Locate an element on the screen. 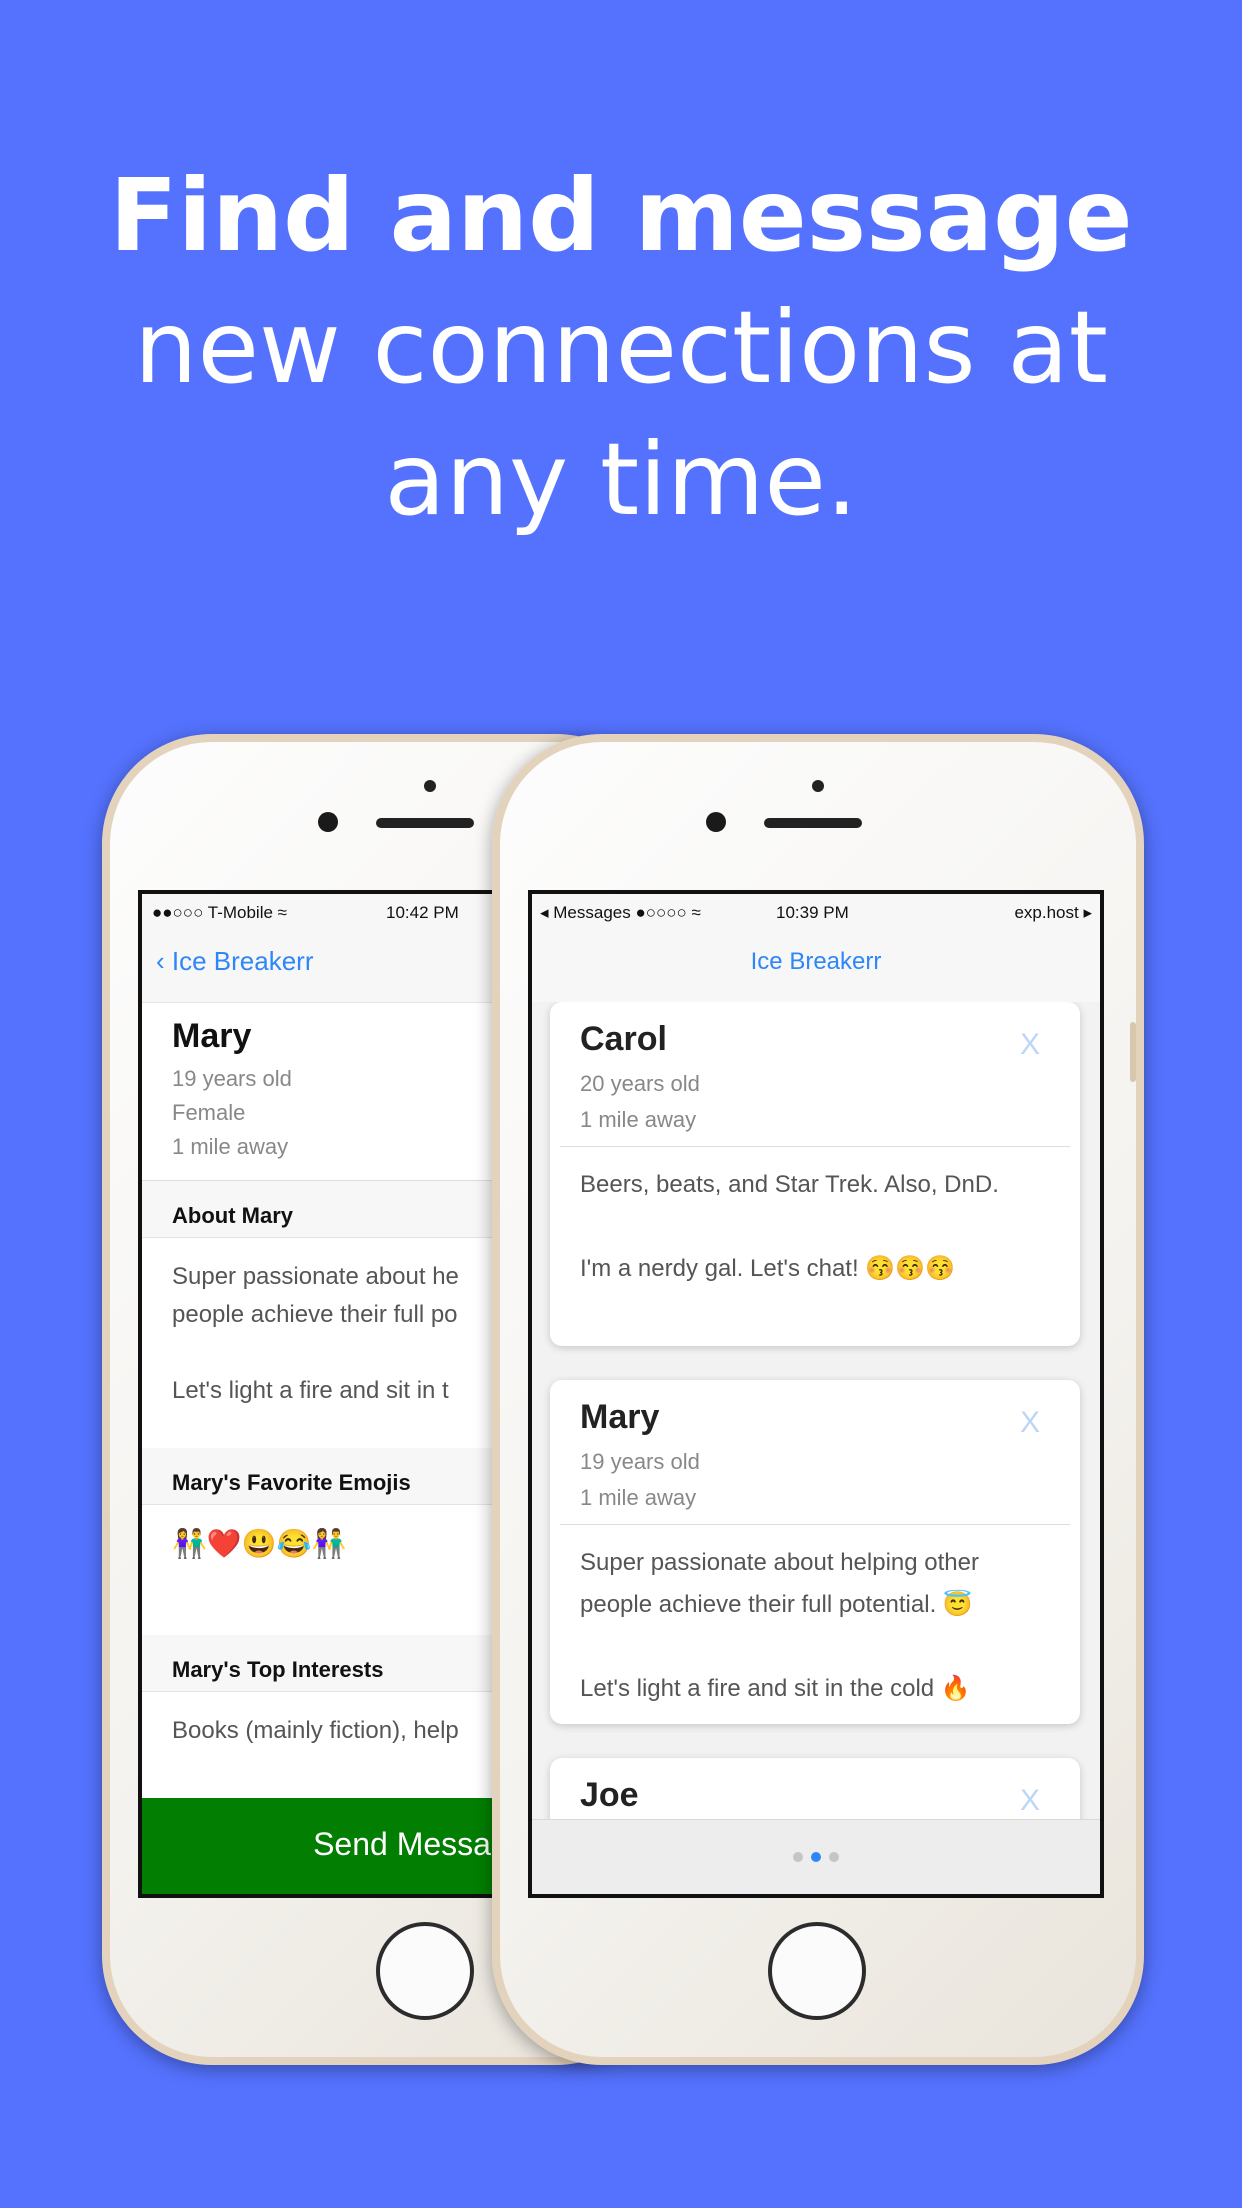 This screenshot has height=2208, width=1242. headline-line-2: new connections at is located at coordinates (621, 347).